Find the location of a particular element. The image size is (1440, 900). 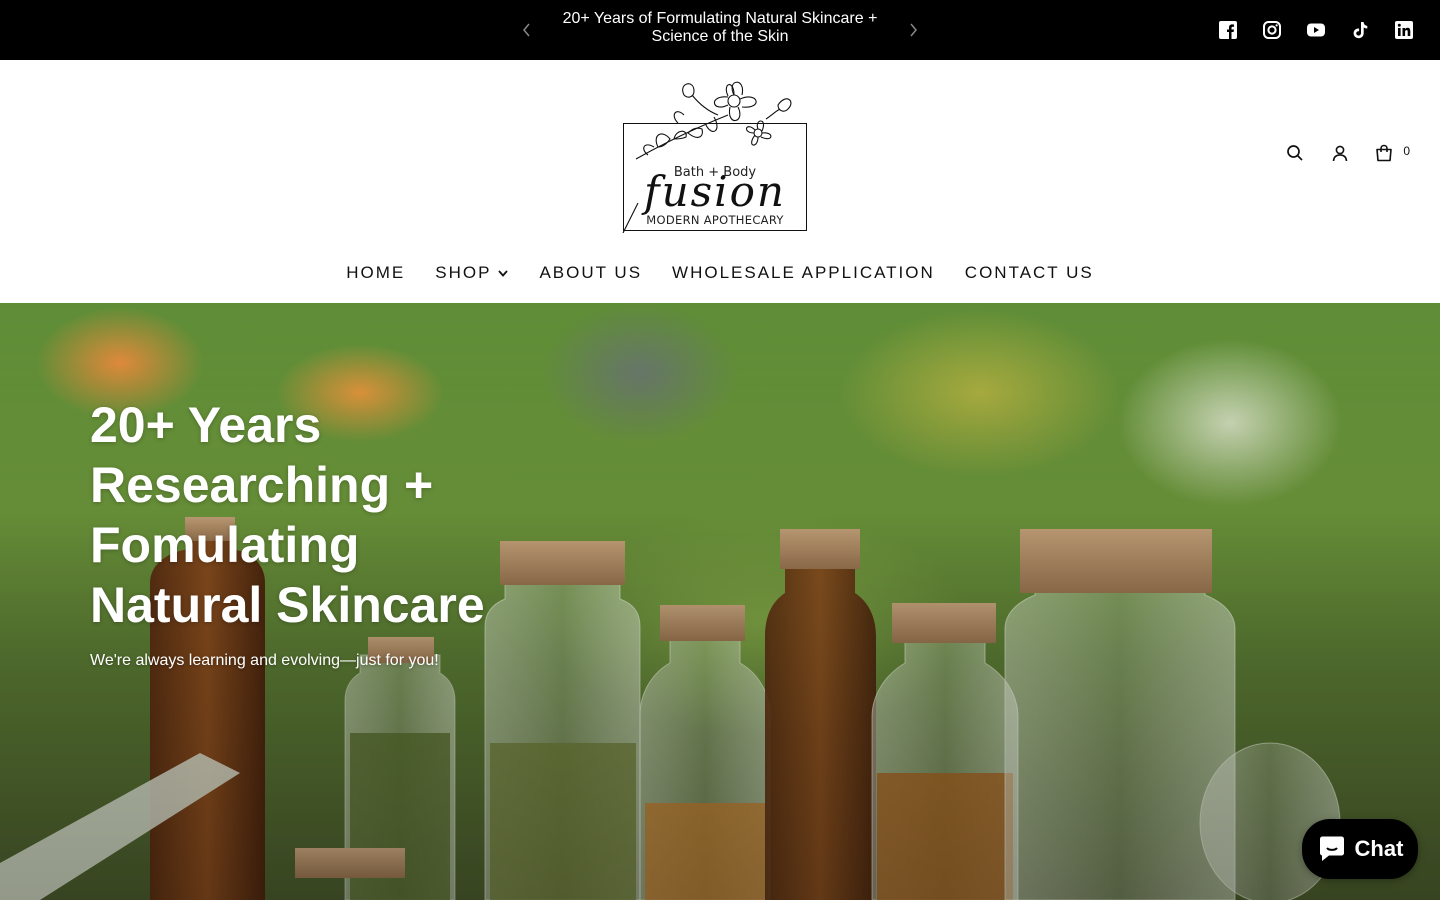

cart-button: 0 is located at coordinates (1392, 153).